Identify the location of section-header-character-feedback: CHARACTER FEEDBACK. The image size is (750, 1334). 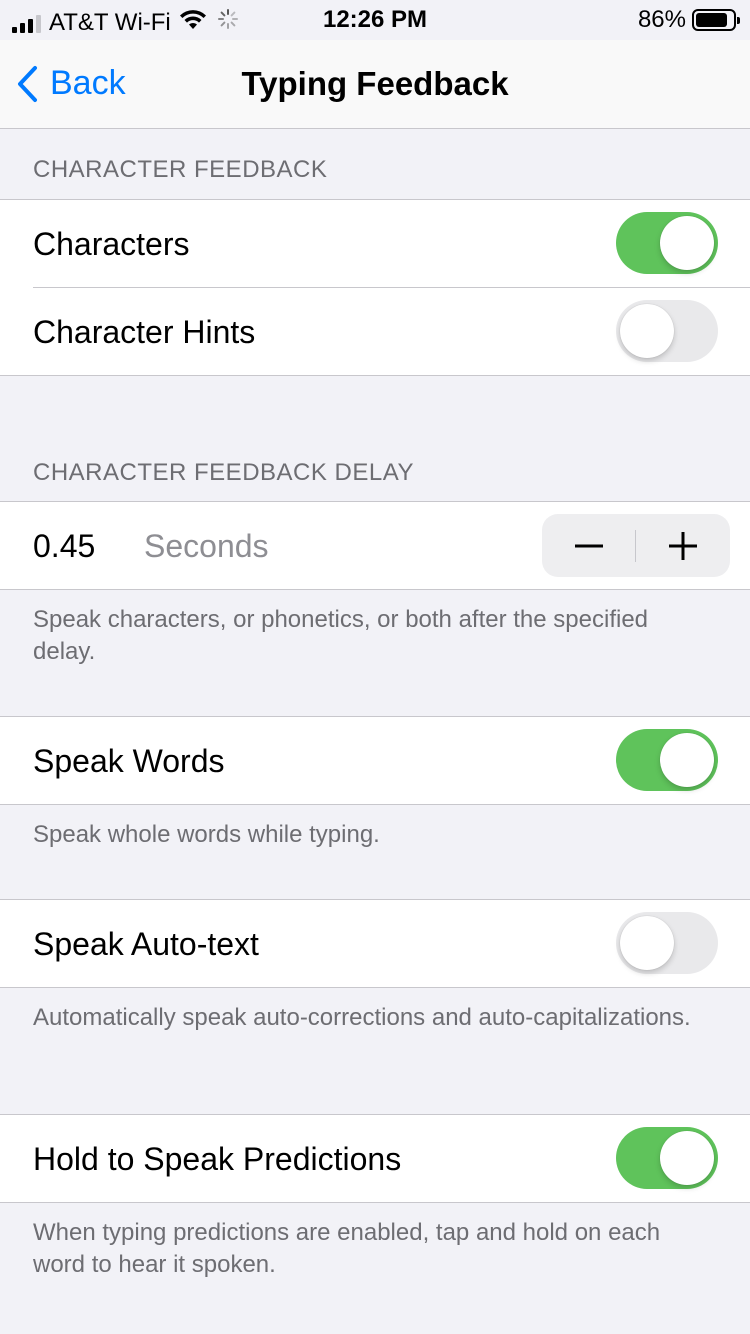
(180, 169).